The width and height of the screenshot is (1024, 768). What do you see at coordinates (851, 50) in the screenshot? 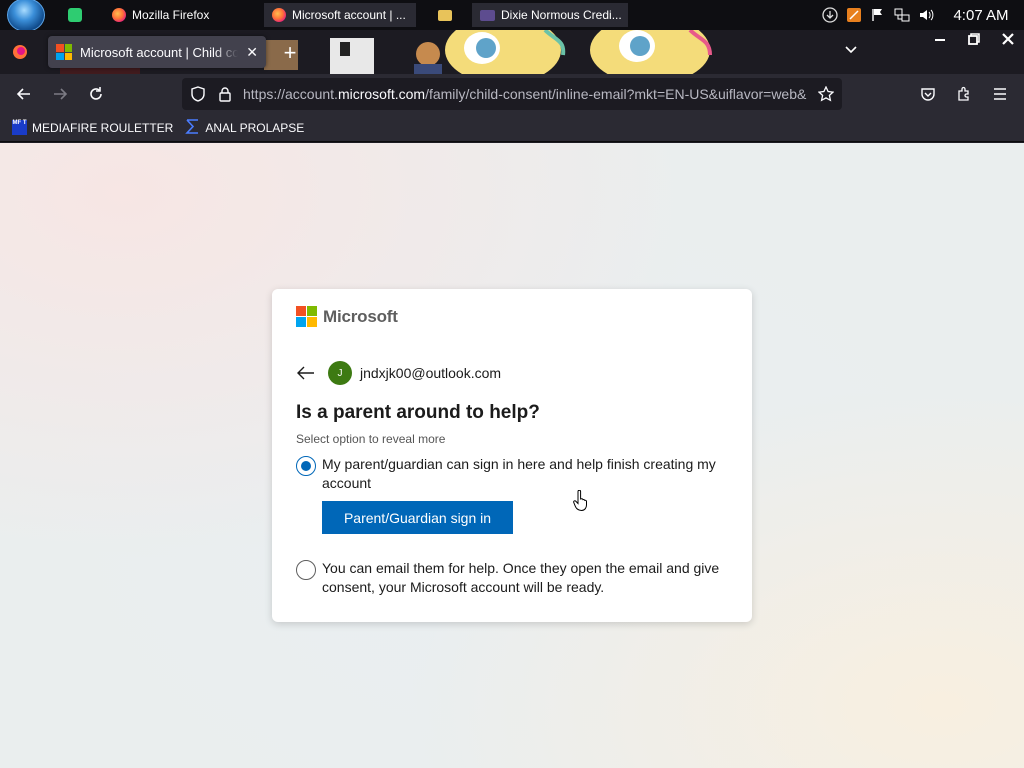
I see `list-tabs-chevron-icon` at bounding box center [851, 50].